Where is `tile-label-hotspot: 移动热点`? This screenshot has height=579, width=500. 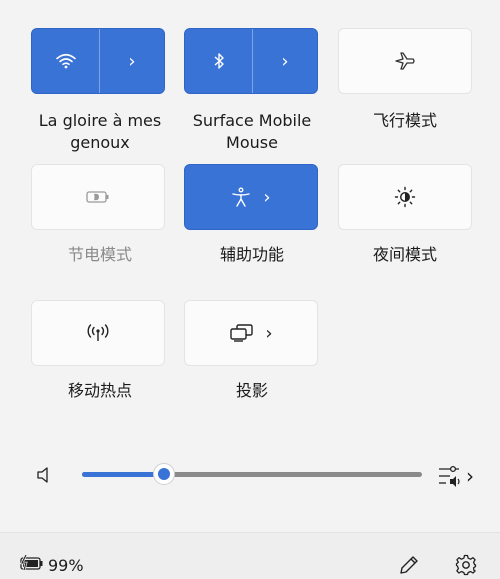 tile-label-hotspot: 移动热点 is located at coordinates (99, 390).